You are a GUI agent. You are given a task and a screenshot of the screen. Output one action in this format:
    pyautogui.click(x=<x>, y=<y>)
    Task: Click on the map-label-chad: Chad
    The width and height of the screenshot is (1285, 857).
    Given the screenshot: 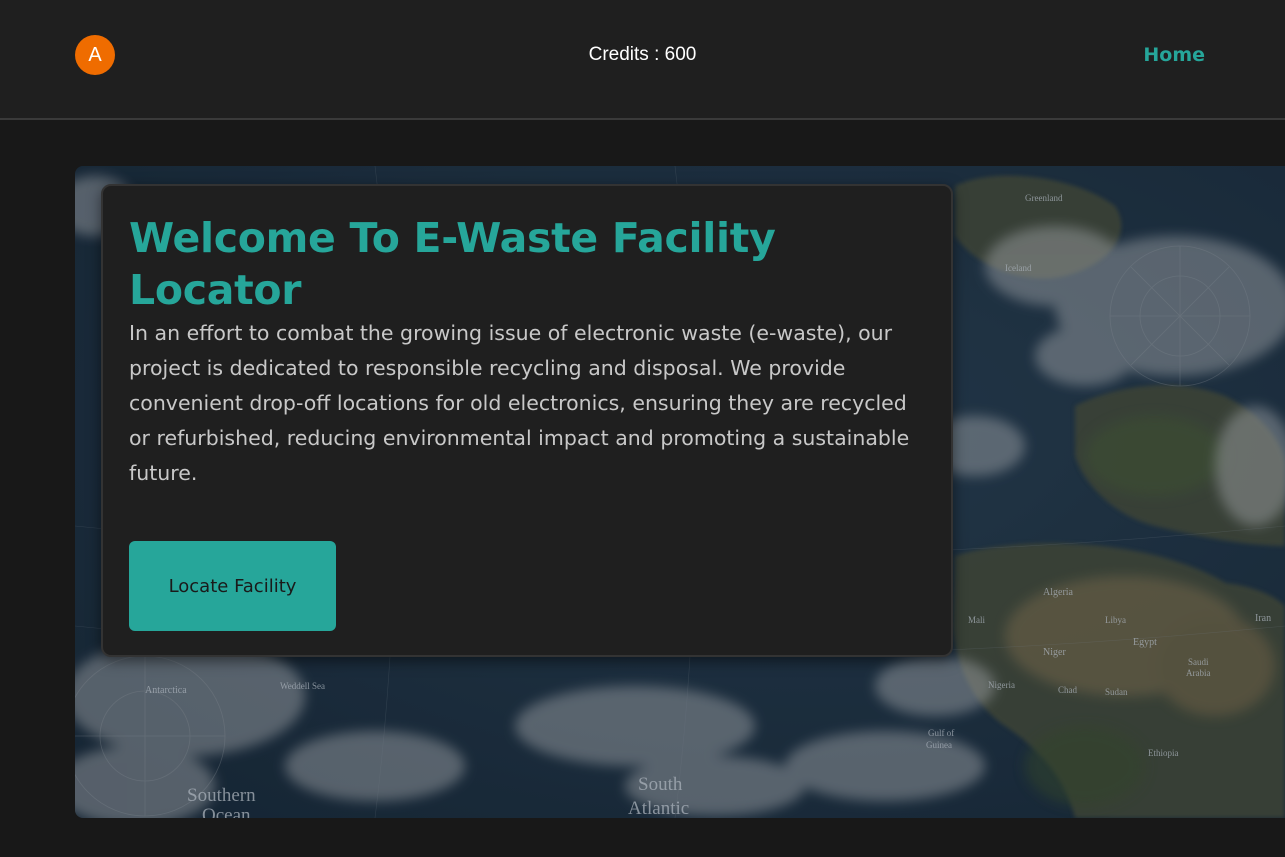 What is the action you would take?
    pyautogui.click(x=1067, y=690)
    